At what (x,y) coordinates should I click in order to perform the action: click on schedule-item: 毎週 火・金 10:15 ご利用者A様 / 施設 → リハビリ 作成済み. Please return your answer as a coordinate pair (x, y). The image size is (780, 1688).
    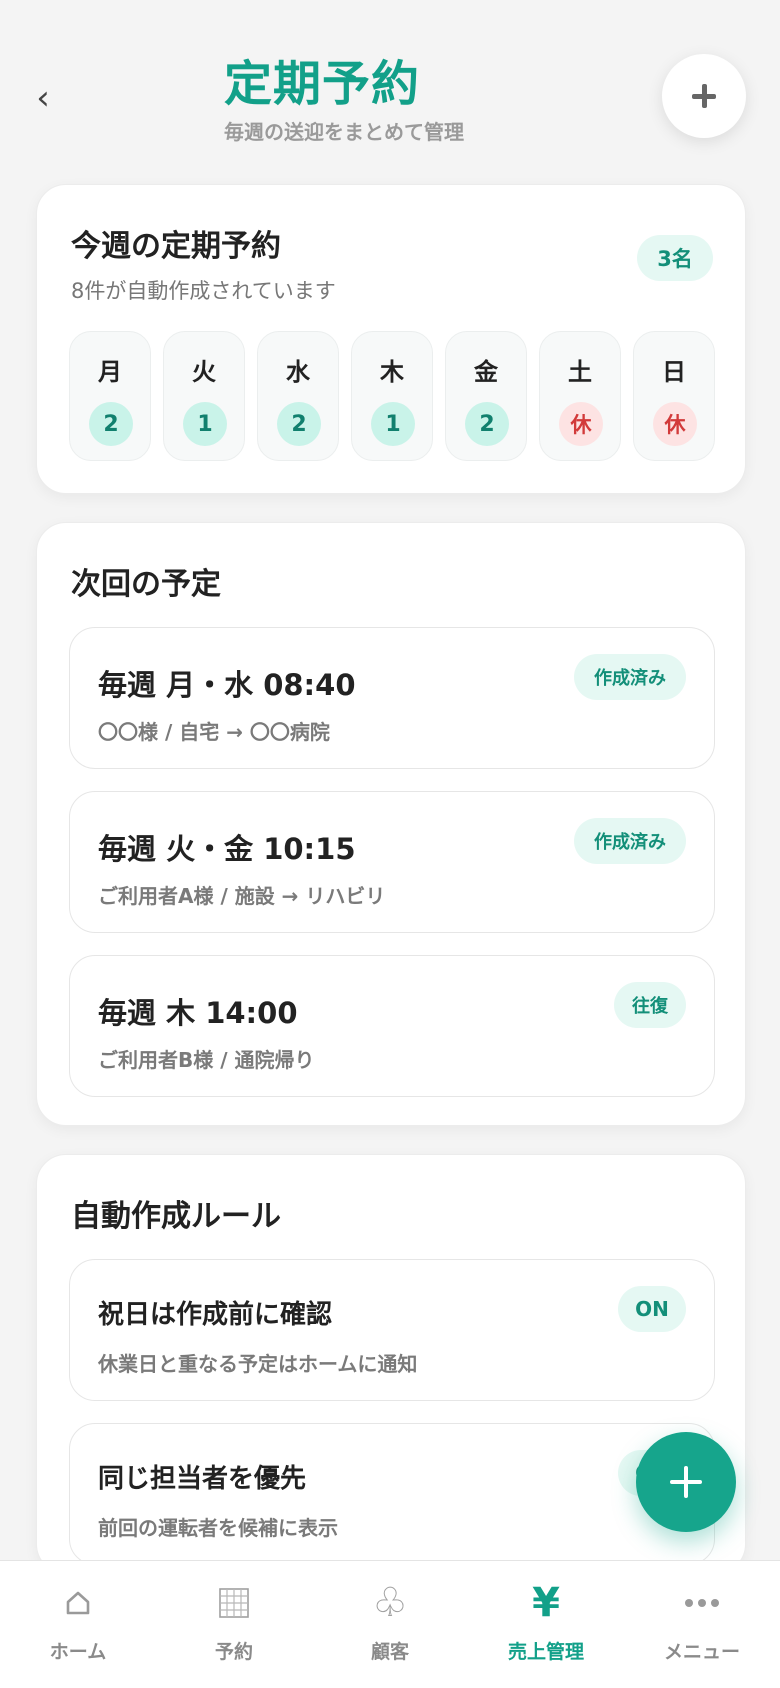
    Looking at the image, I should click on (392, 862).